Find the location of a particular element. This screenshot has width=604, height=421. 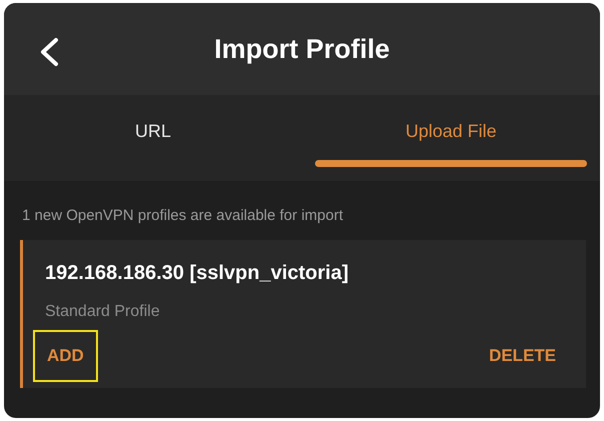

profile-name: 192.168.186.30 [sslvpn_victoria] is located at coordinates (197, 273).